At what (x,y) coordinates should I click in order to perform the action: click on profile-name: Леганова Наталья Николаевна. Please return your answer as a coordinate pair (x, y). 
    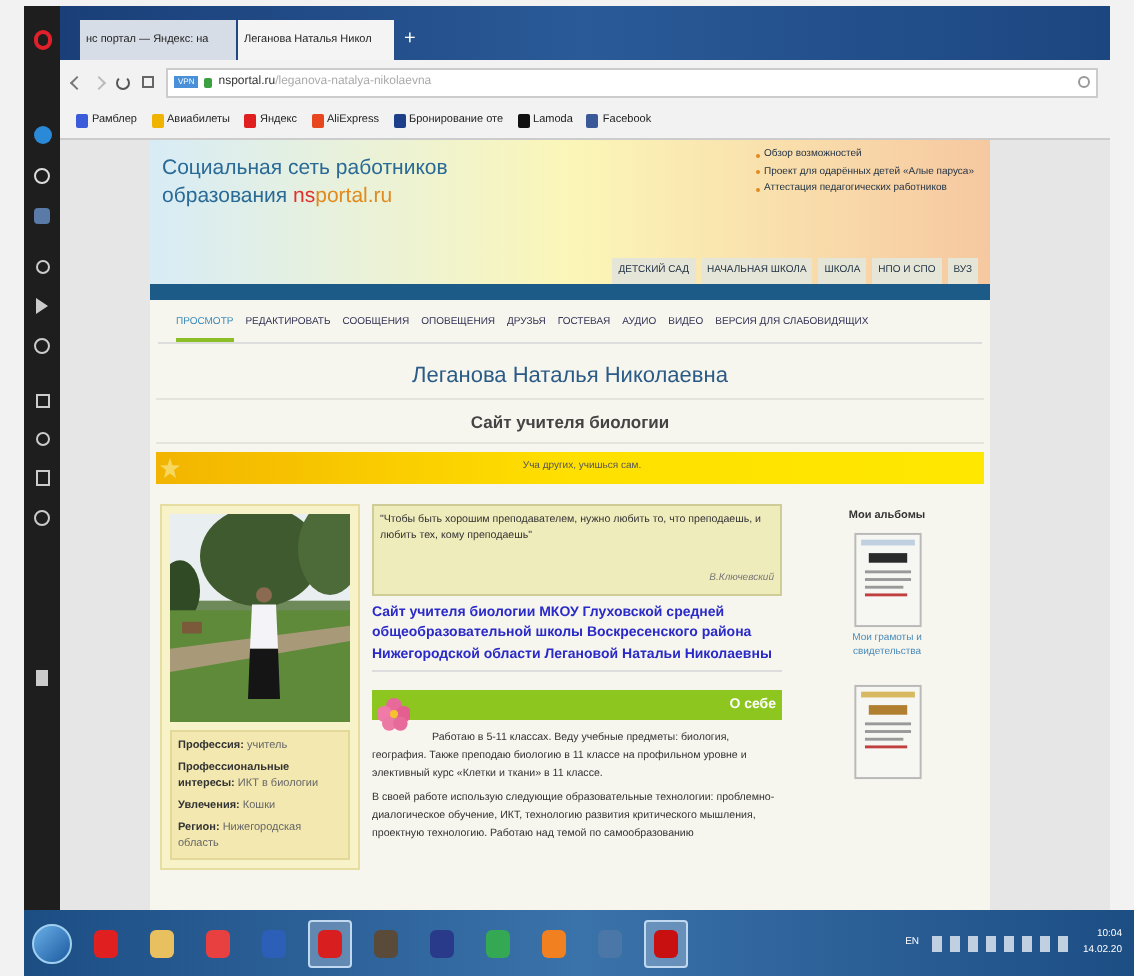
    Looking at the image, I should click on (570, 379).